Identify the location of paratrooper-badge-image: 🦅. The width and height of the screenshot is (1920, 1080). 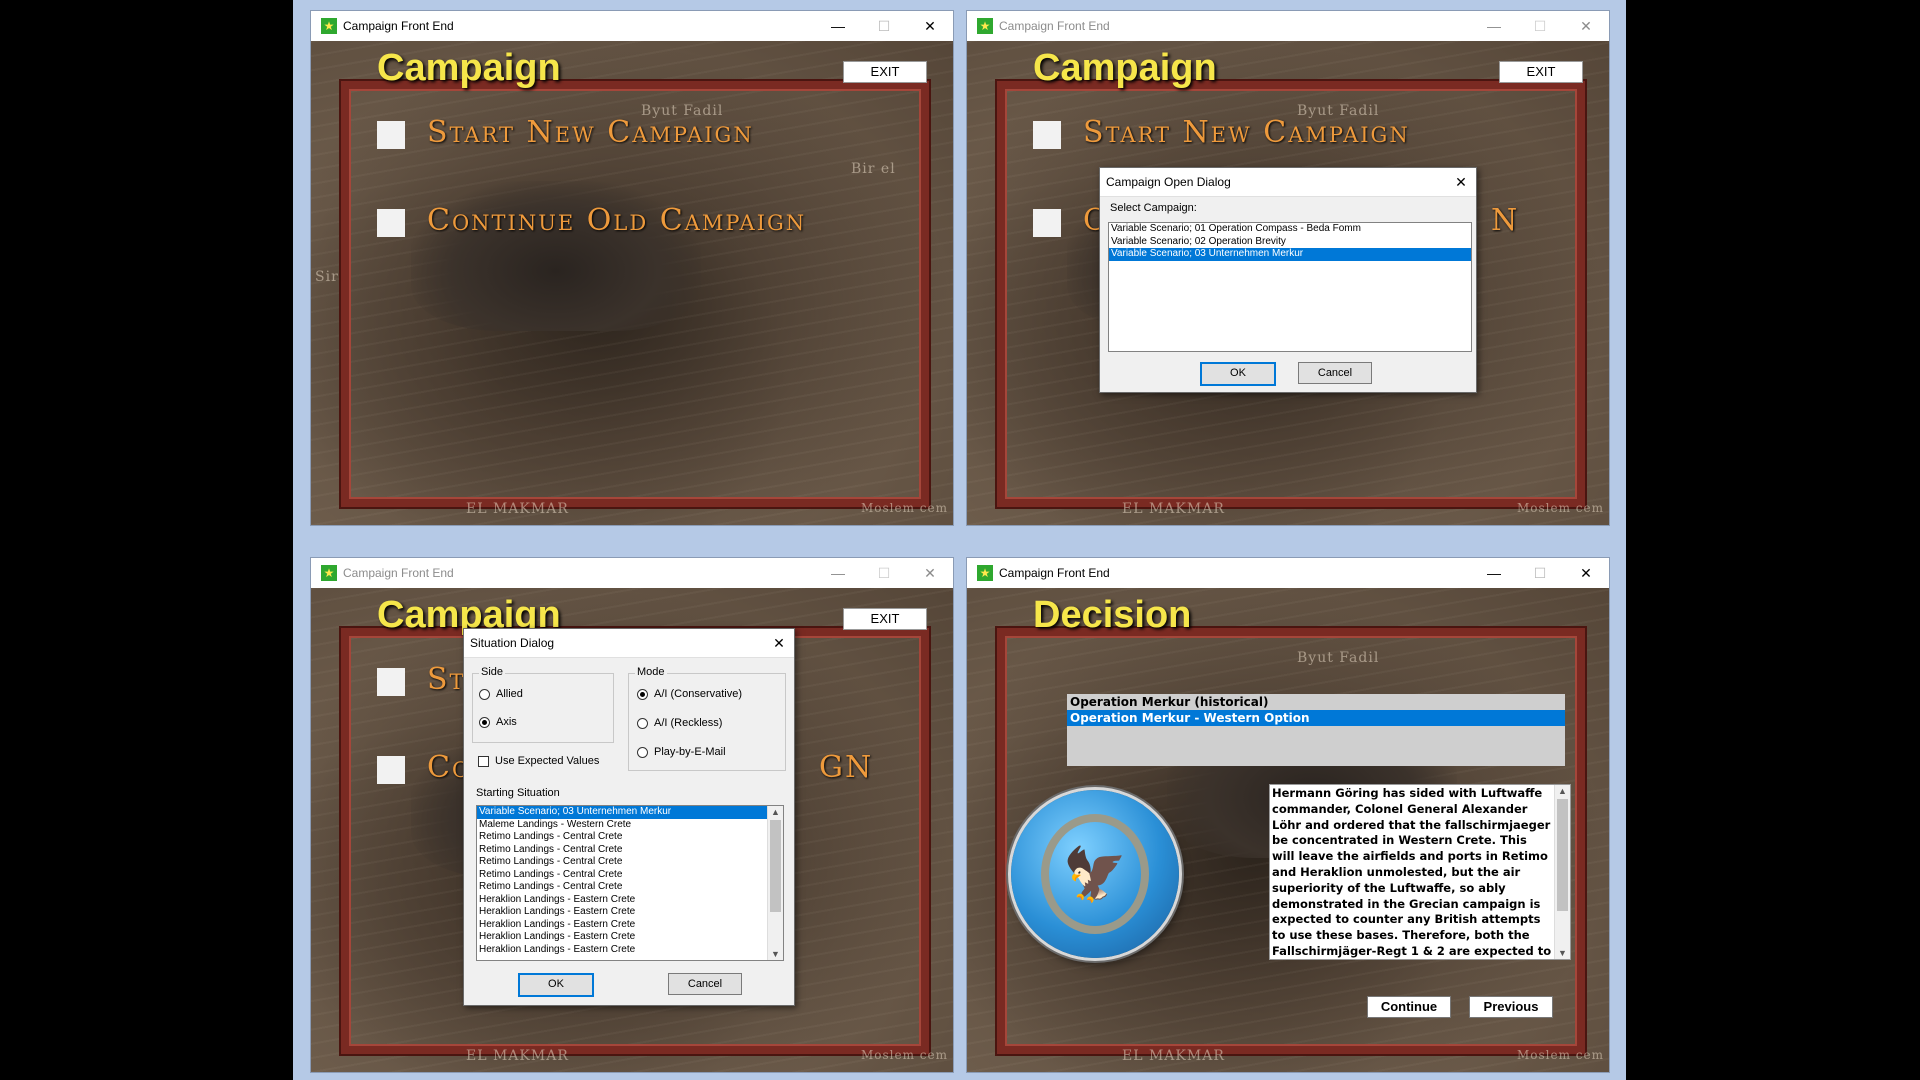
(1095, 874).